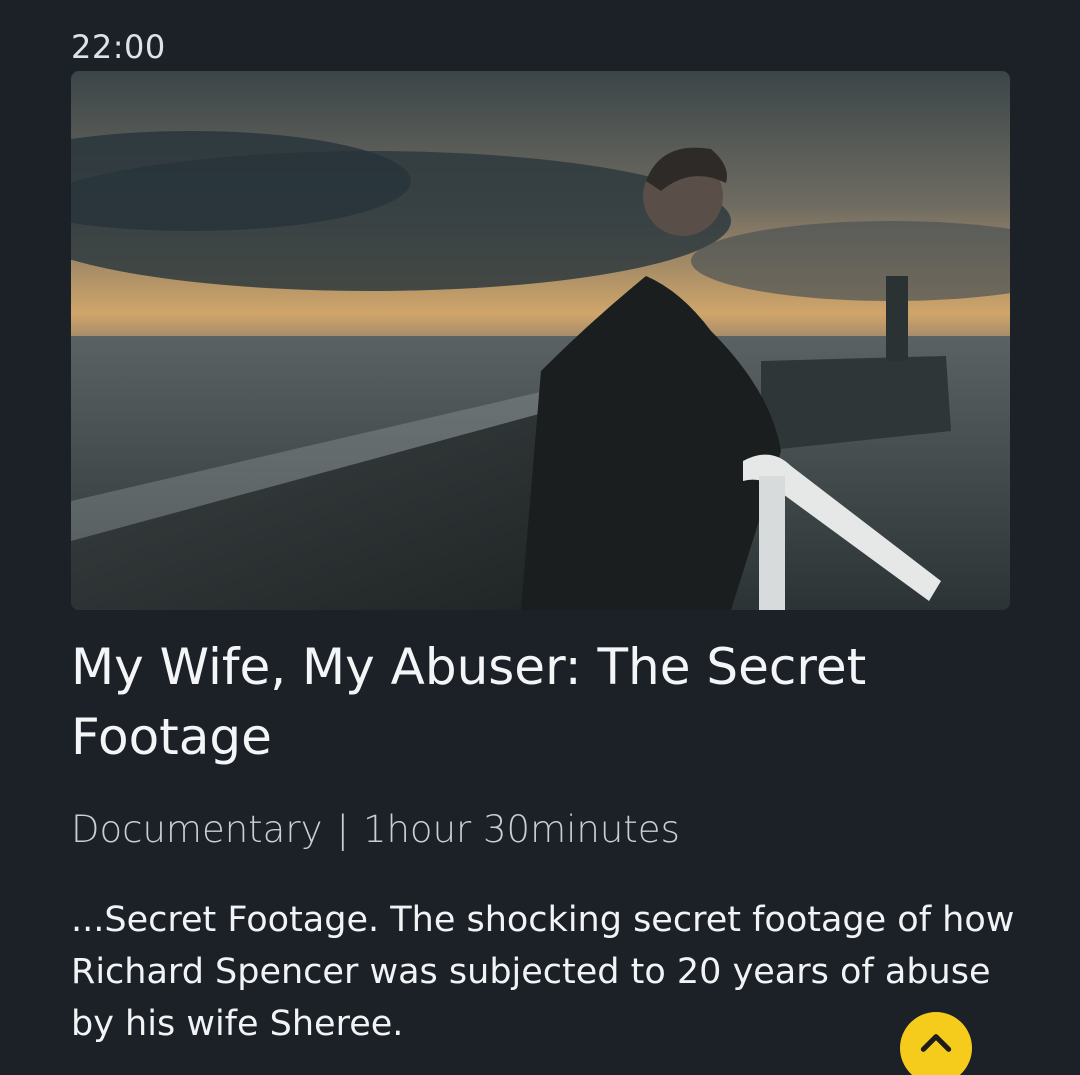 The width and height of the screenshot is (1080, 1075). I want to click on programme-genre: Documentary, so click(197, 829).